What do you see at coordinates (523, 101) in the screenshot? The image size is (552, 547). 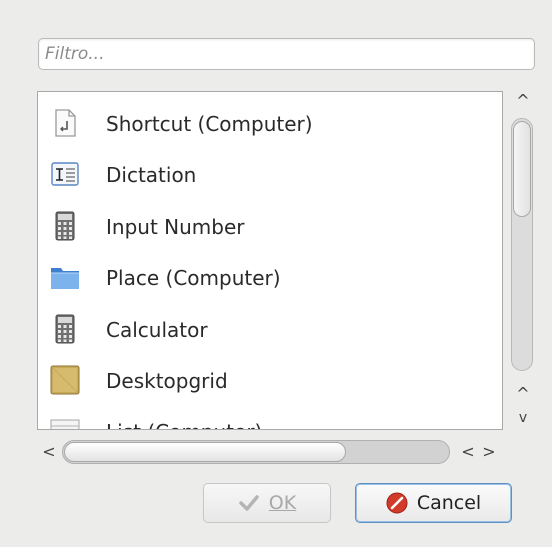 I see `scroll-up-arrow: ^` at bounding box center [523, 101].